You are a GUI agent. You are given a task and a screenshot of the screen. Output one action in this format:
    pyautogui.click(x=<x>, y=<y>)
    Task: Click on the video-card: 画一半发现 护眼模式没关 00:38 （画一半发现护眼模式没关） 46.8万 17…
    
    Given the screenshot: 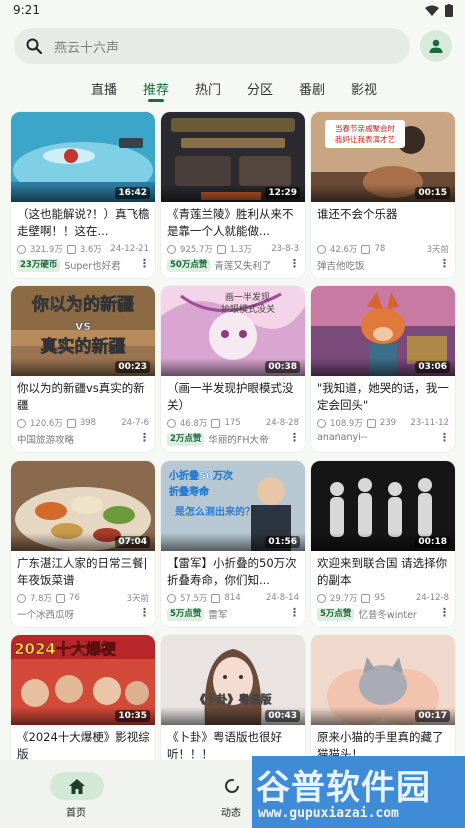 What is the action you would take?
    pyautogui.click(x=233, y=369)
    